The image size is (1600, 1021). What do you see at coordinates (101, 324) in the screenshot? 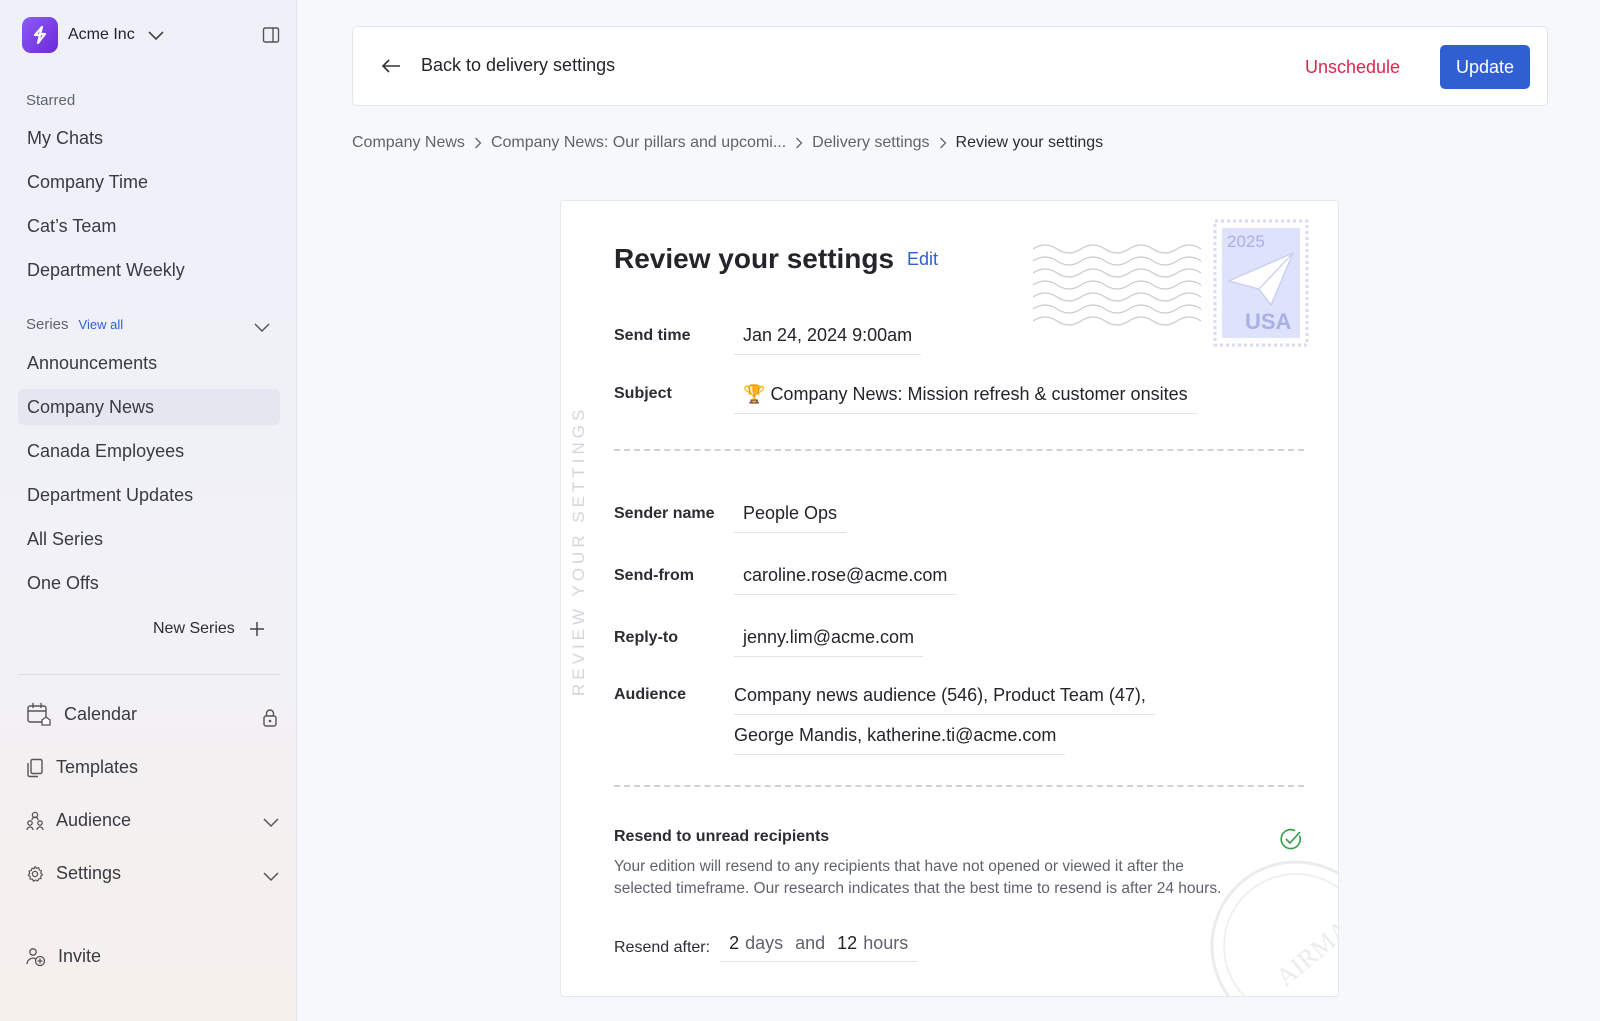
I see `view-all-link: View all` at bounding box center [101, 324].